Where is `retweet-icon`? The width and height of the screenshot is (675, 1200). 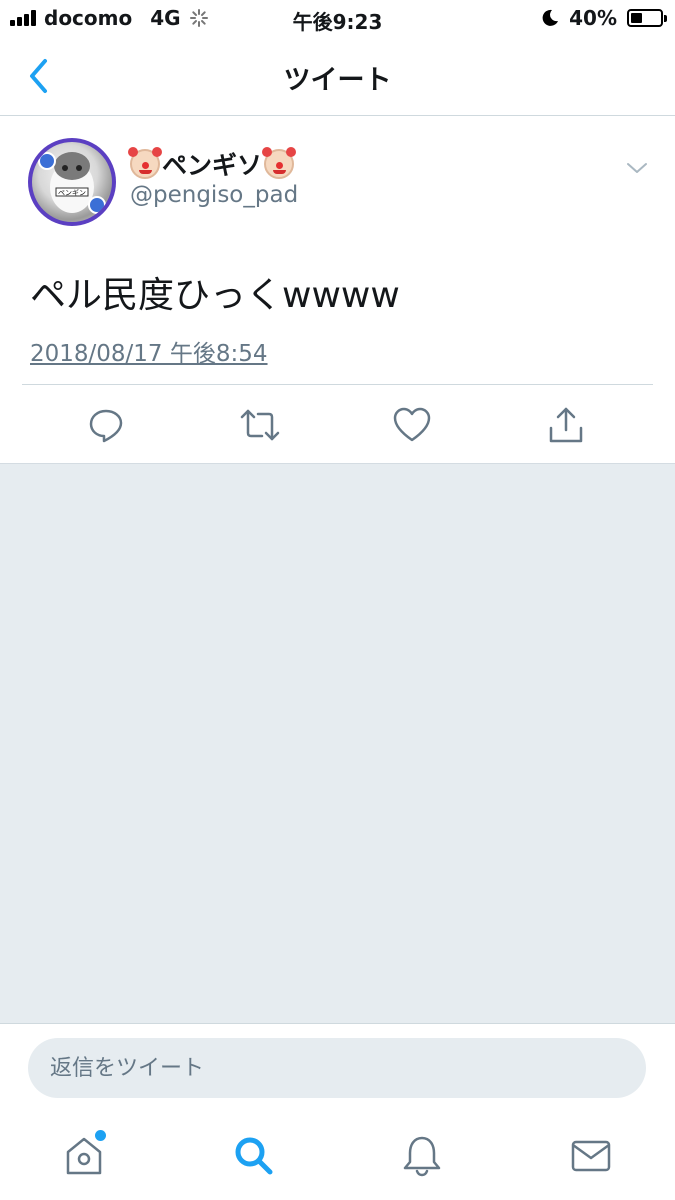 retweet-icon is located at coordinates (260, 425).